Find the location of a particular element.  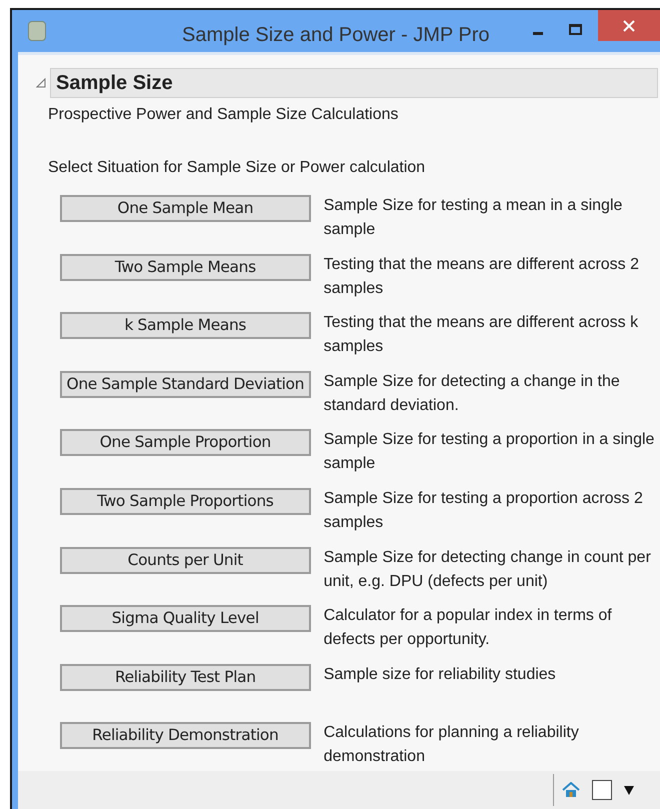

disclosure-icon is located at coordinates (41, 83).